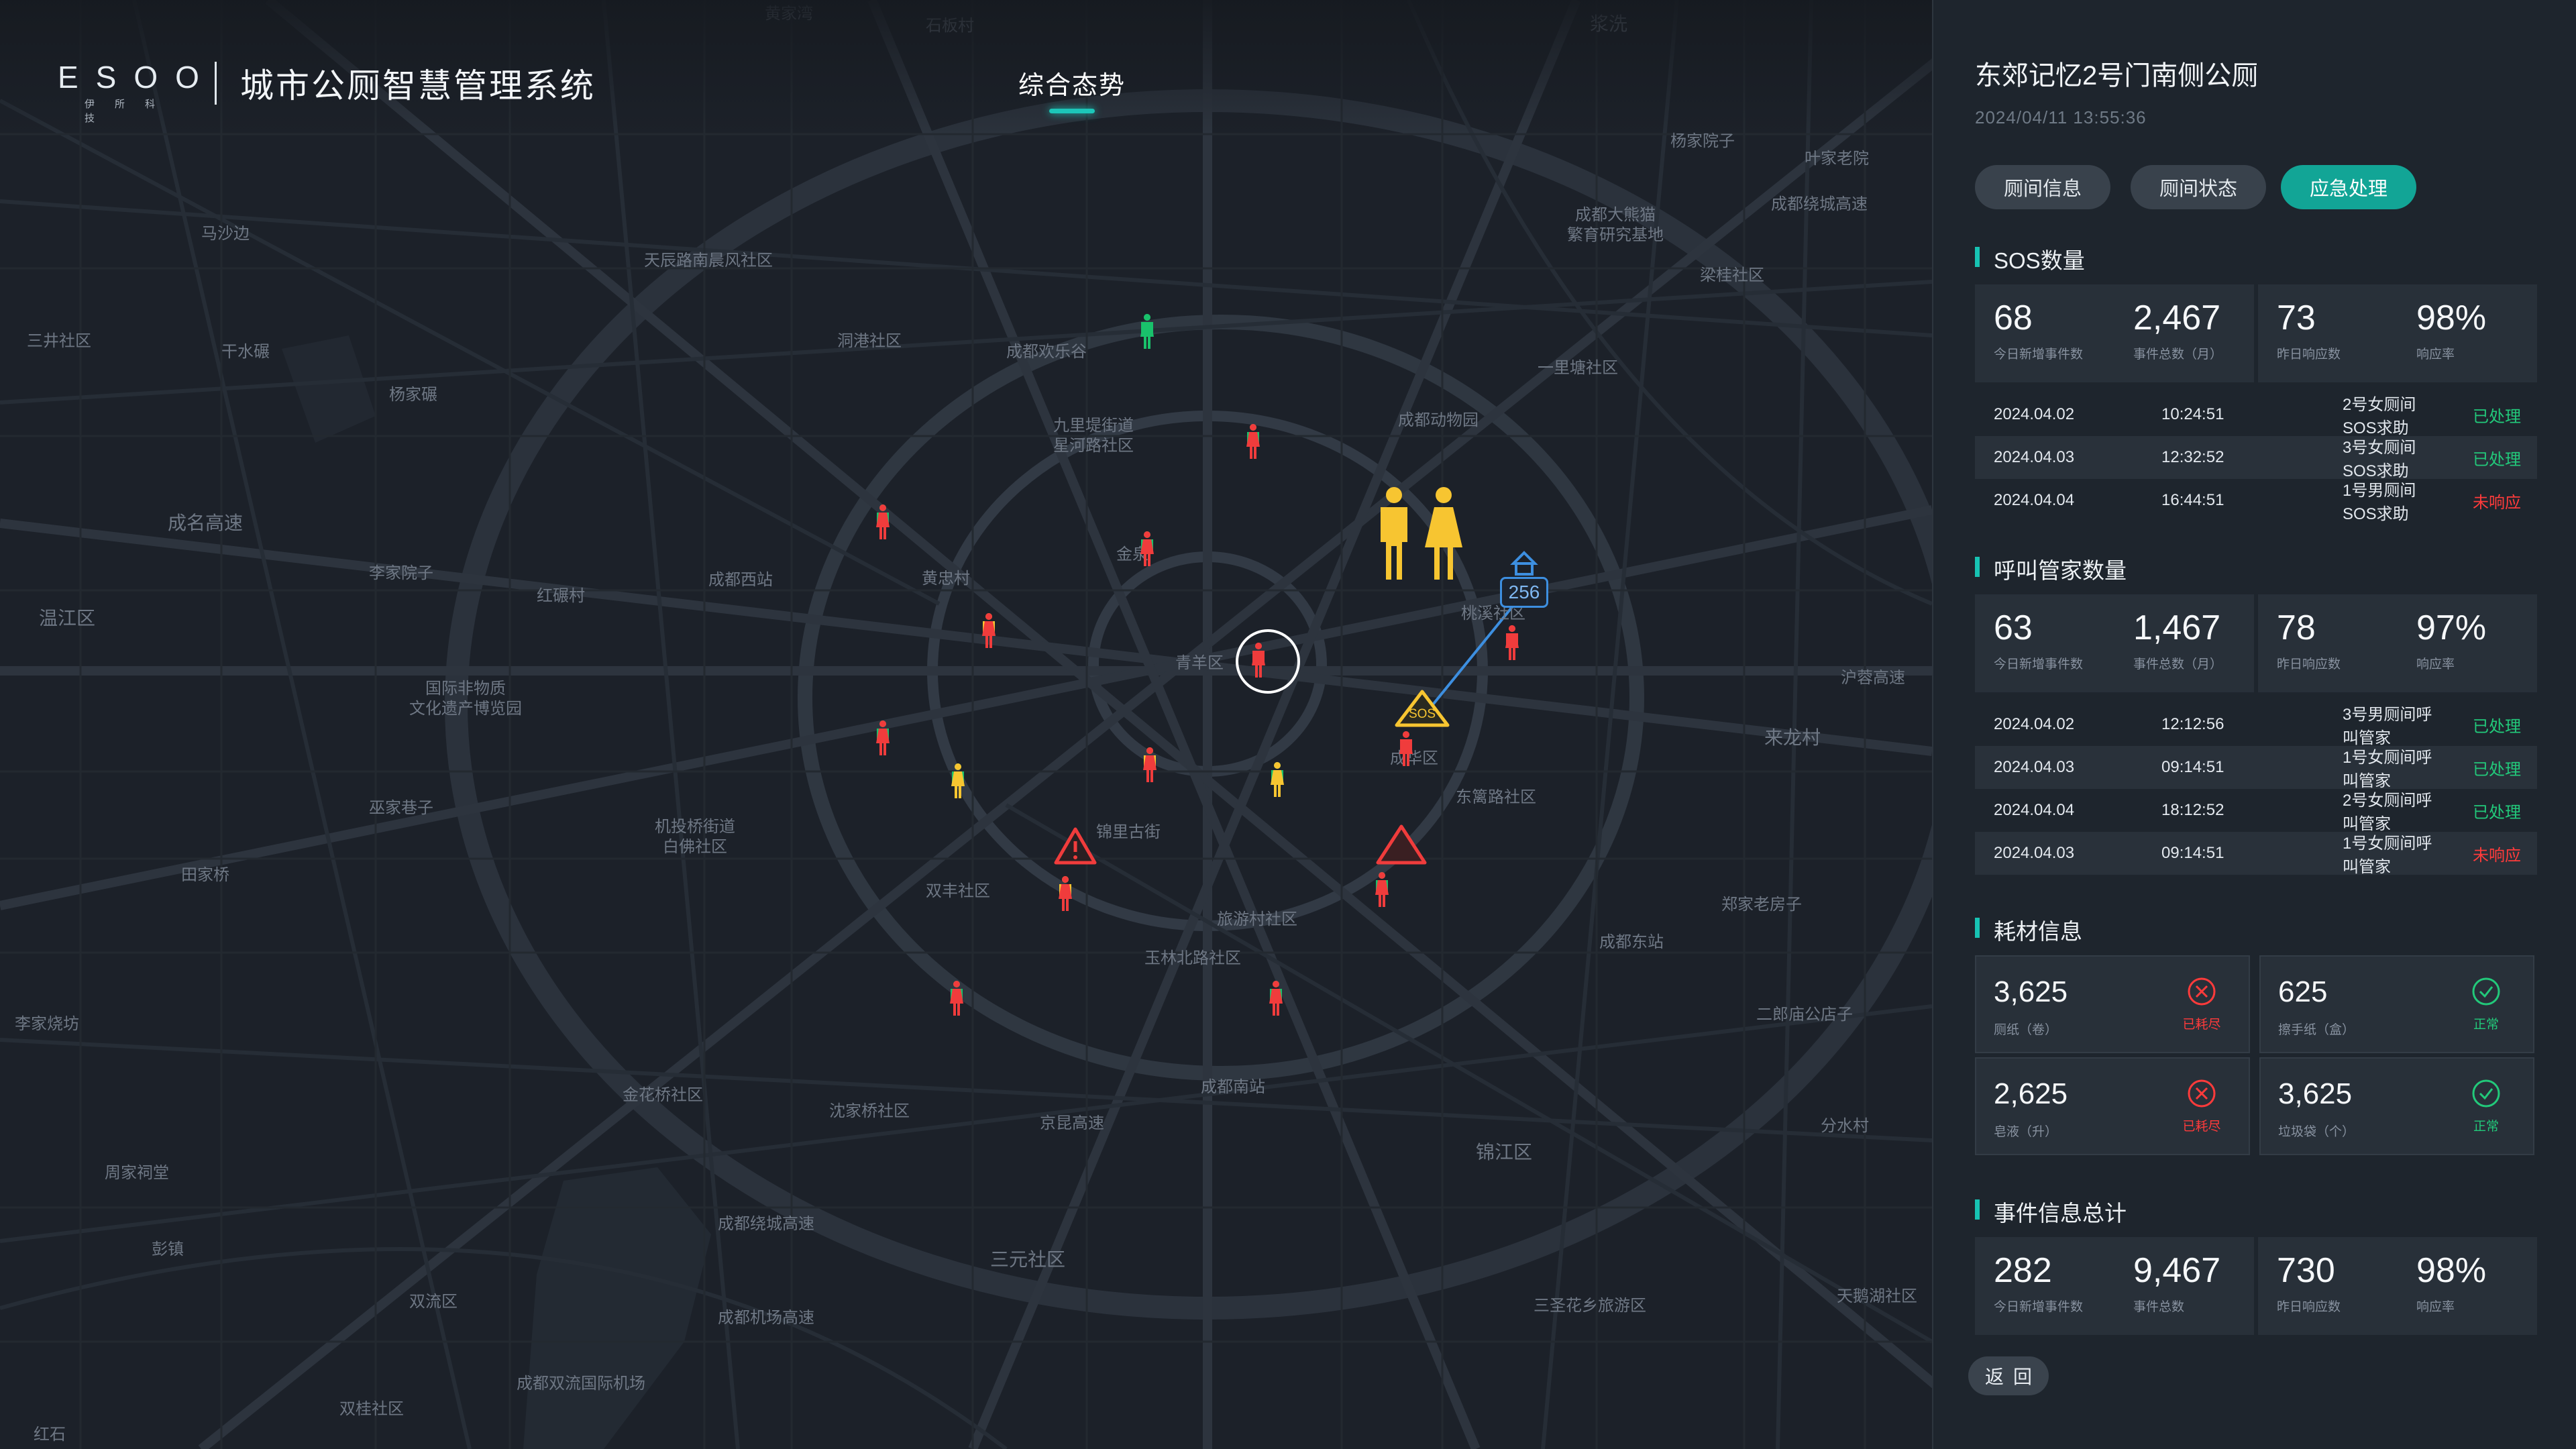  What do you see at coordinates (1590, 1306) in the screenshot?
I see `map-place-label: 三圣花乡旅游区` at bounding box center [1590, 1306].